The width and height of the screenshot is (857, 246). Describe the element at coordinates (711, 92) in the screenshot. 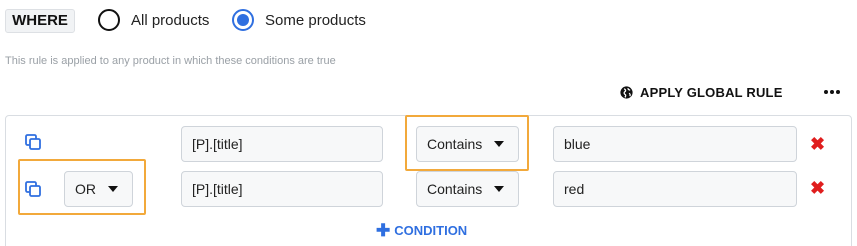

I see `apply-global-rule-label: APPLY GLOBAL RULE` at that location.